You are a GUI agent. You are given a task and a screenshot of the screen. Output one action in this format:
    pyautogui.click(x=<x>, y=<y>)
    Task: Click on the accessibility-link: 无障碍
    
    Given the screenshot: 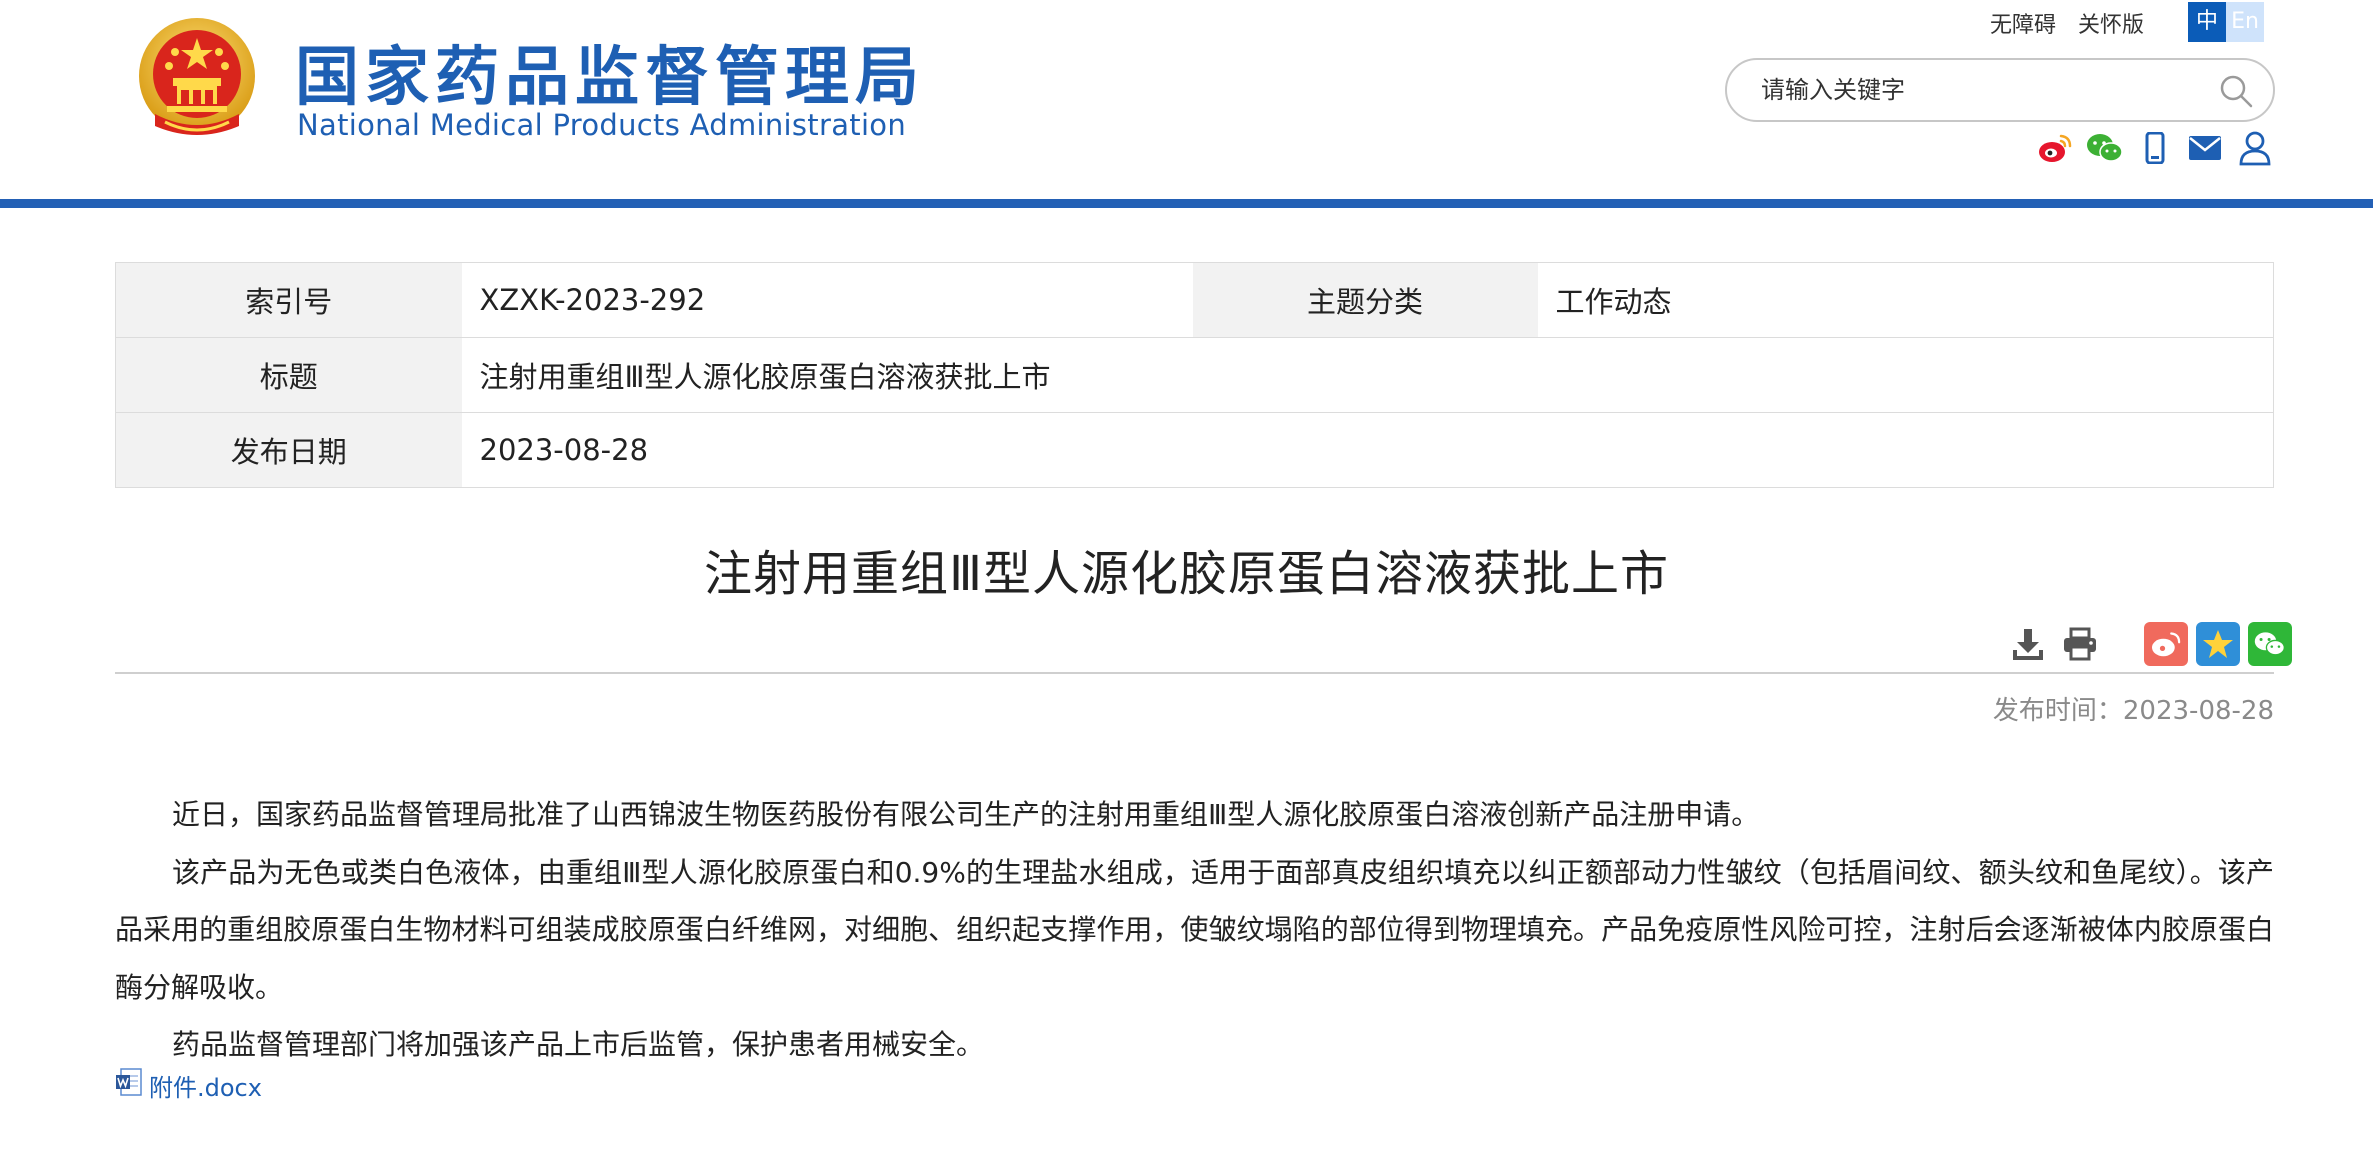 What is the action you would take?
    pyautogui.click(x=2023, y=23)
    